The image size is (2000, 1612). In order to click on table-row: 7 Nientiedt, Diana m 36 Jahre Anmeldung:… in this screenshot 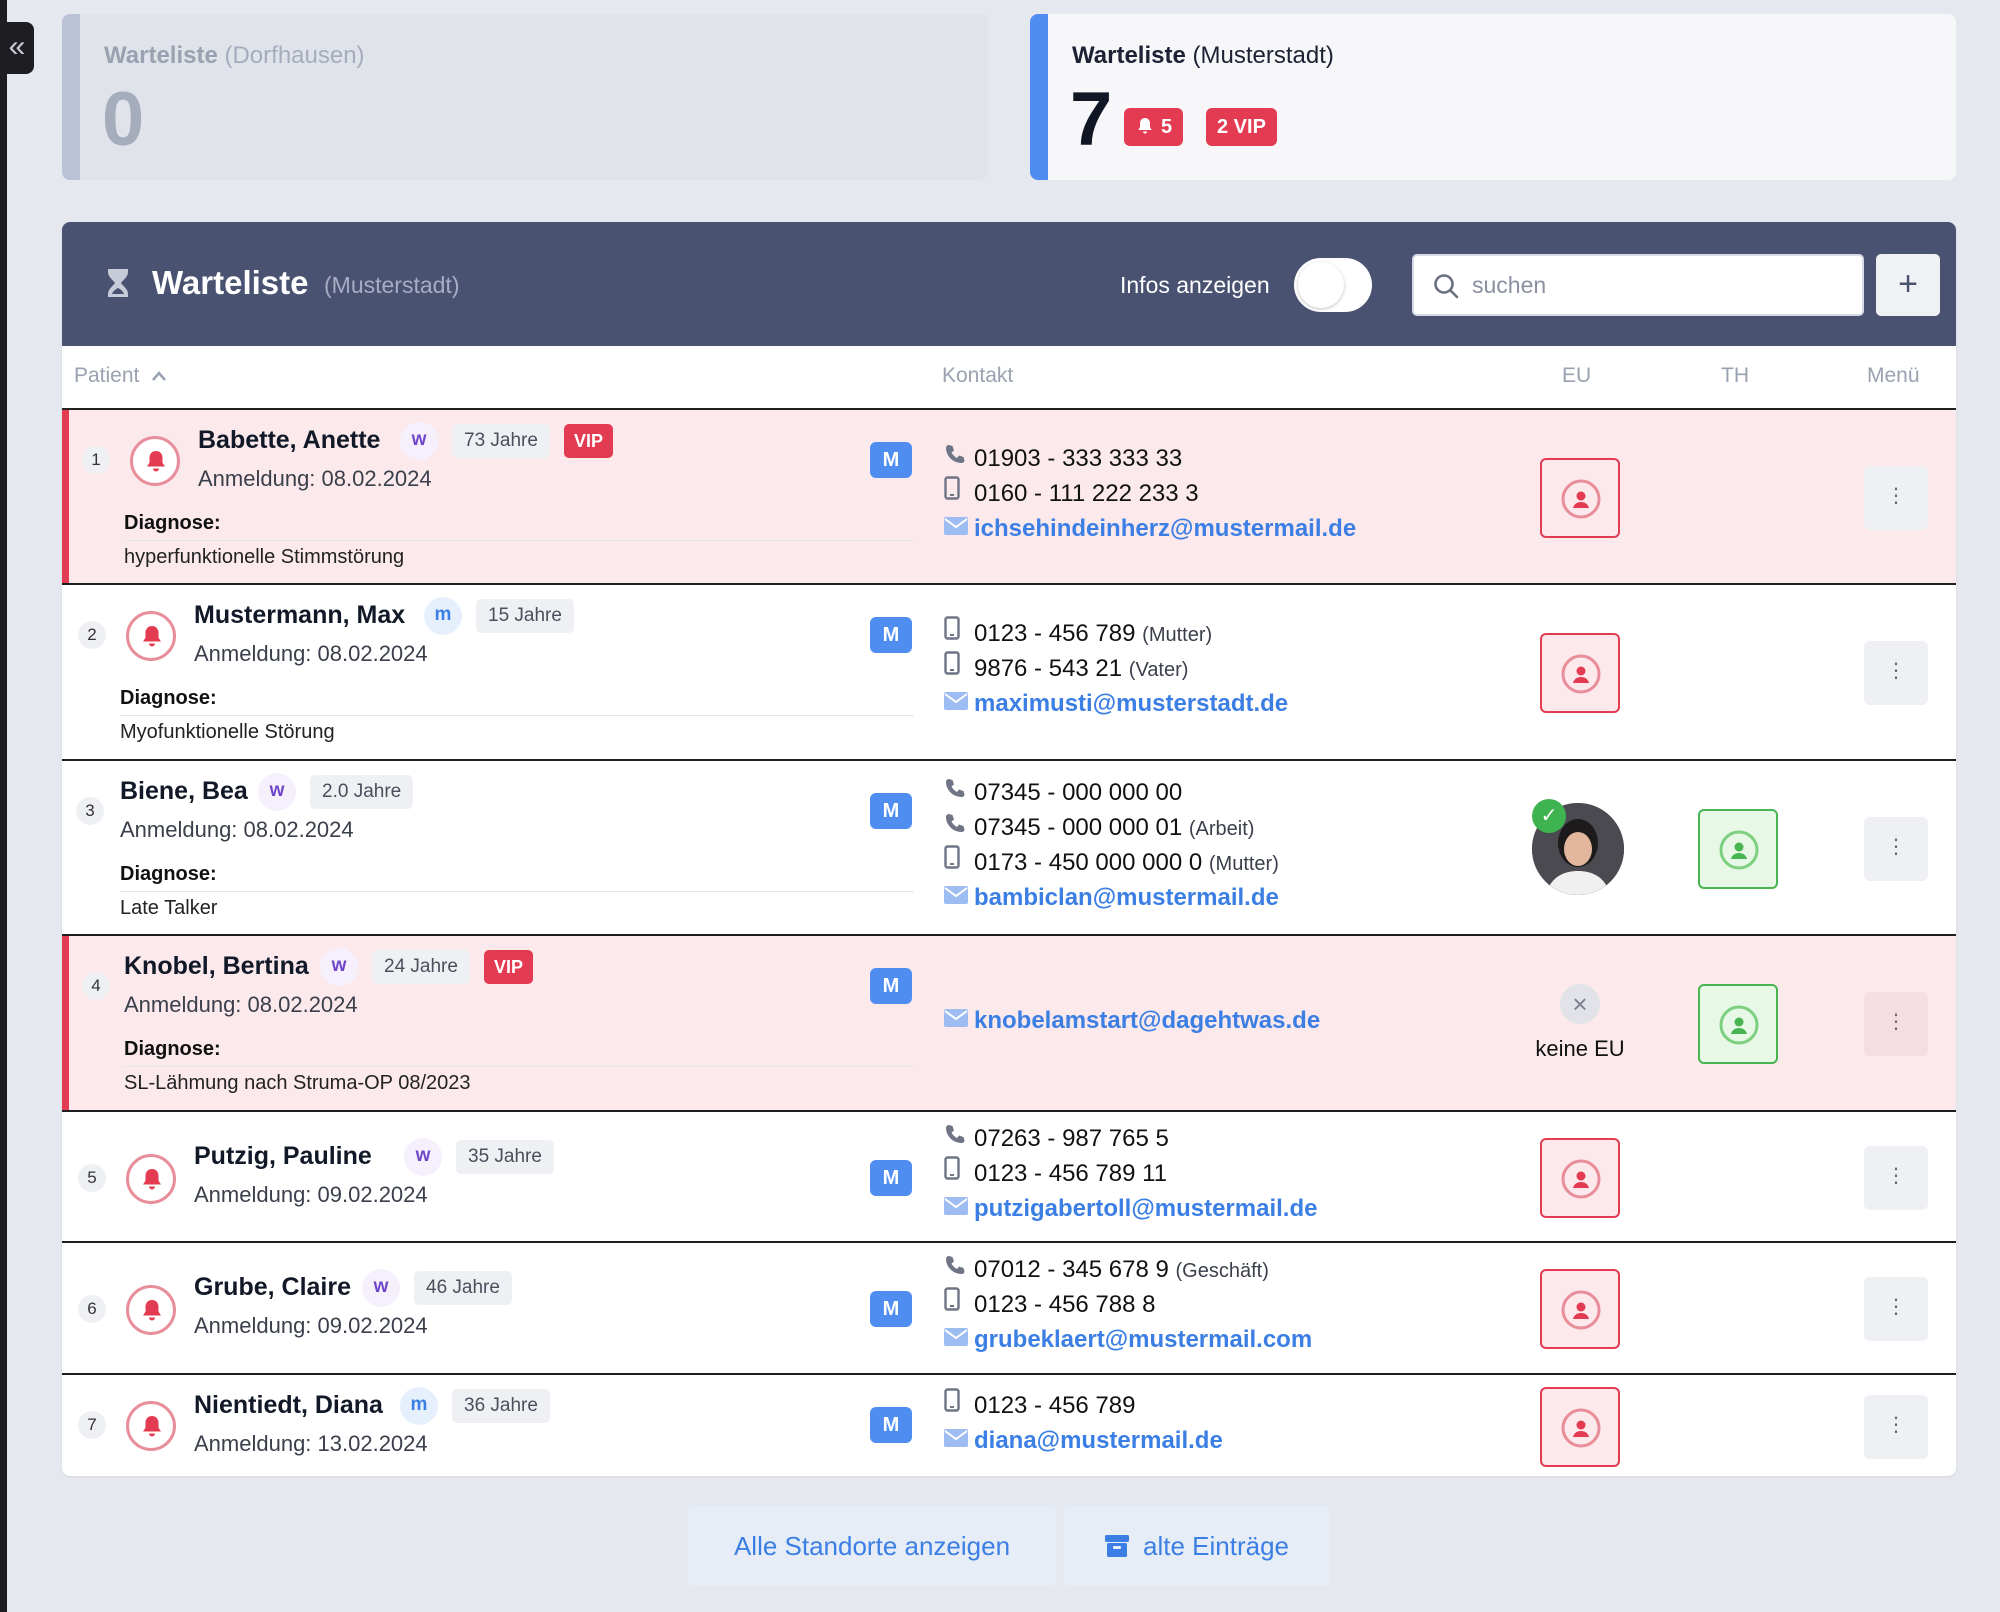, I will do `click(1009, 1425)`.